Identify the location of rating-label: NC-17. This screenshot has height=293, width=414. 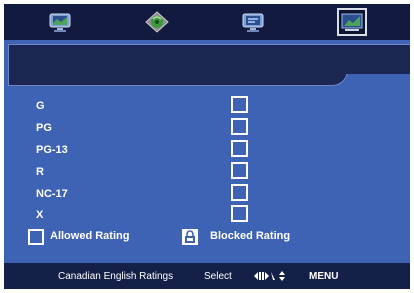
(52, 194).